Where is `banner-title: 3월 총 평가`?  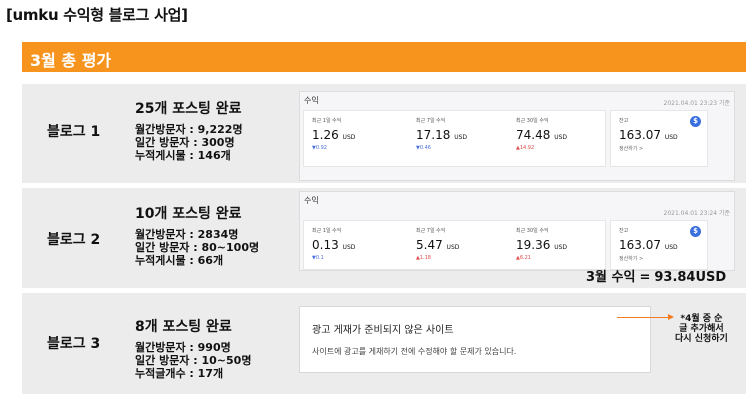 banner-title: 3월 총 평가 is located at coordinates (71, 60).